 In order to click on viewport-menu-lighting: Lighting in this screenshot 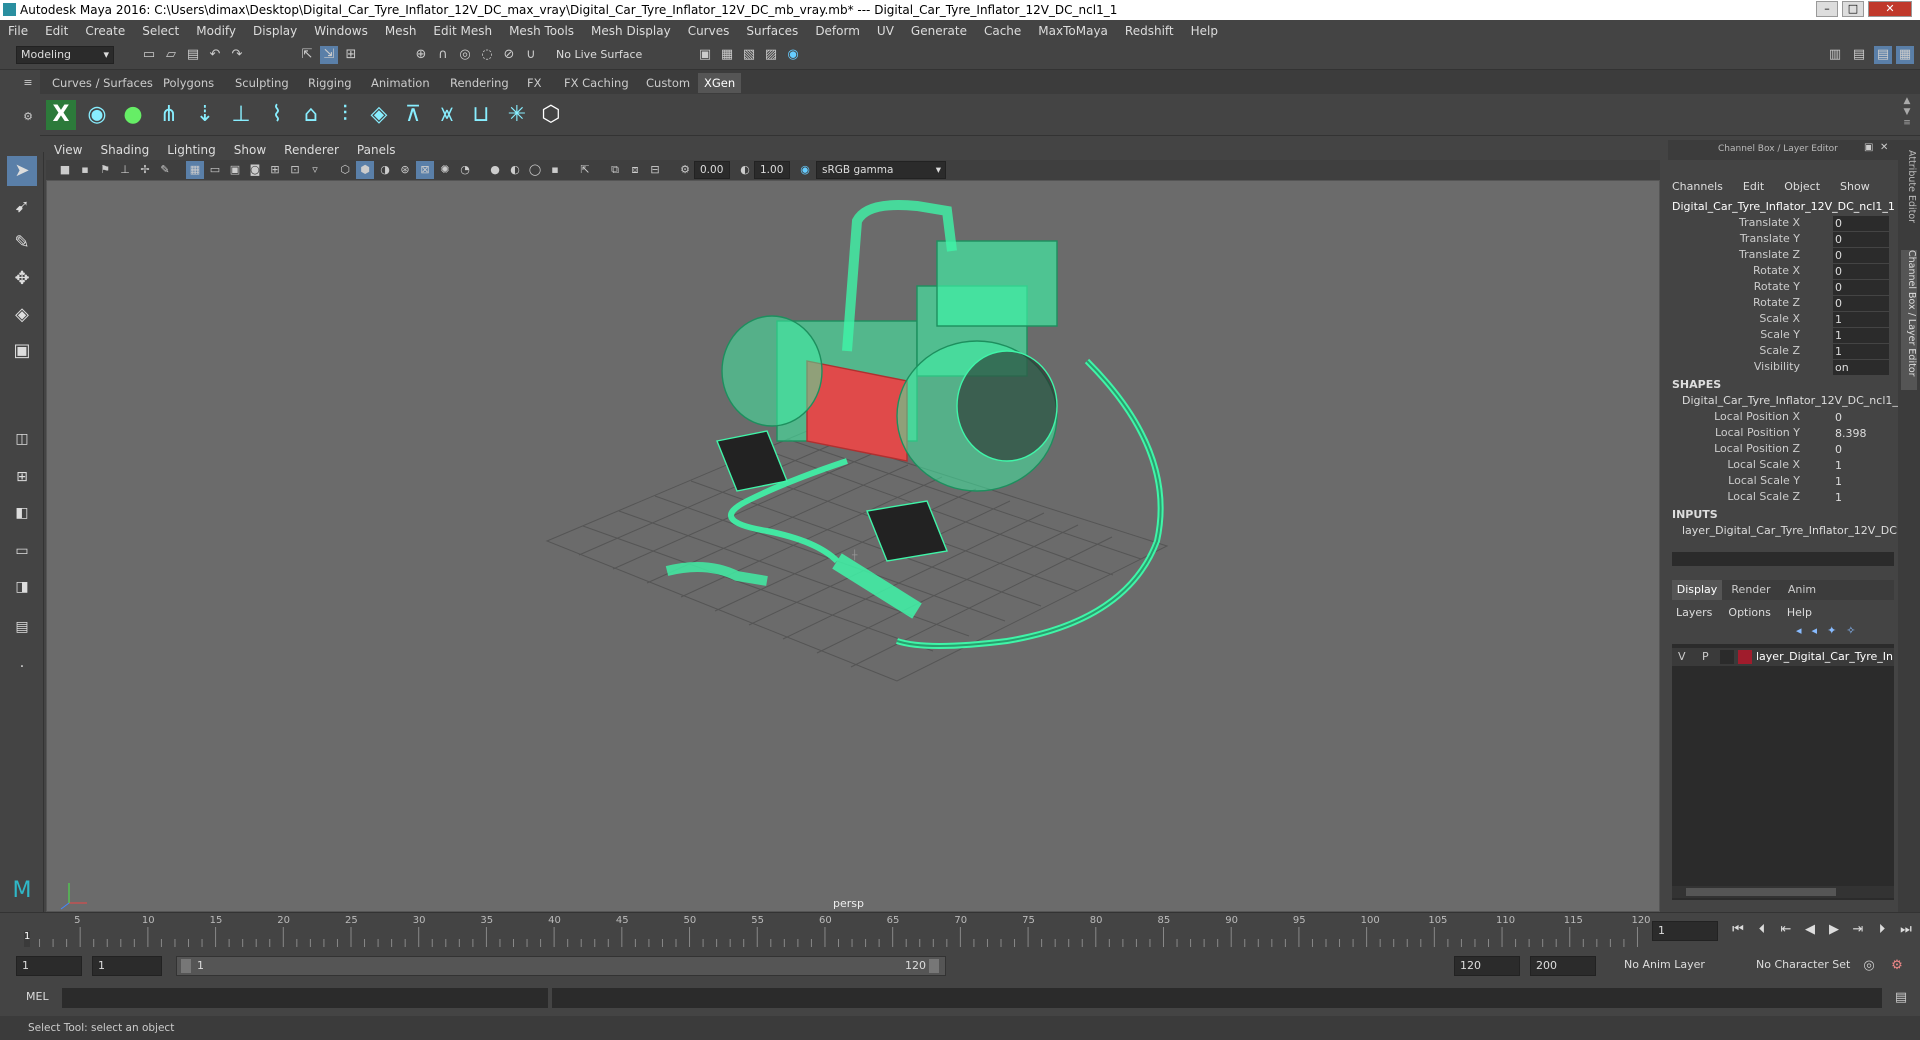, I will do `click(191, 150)`.